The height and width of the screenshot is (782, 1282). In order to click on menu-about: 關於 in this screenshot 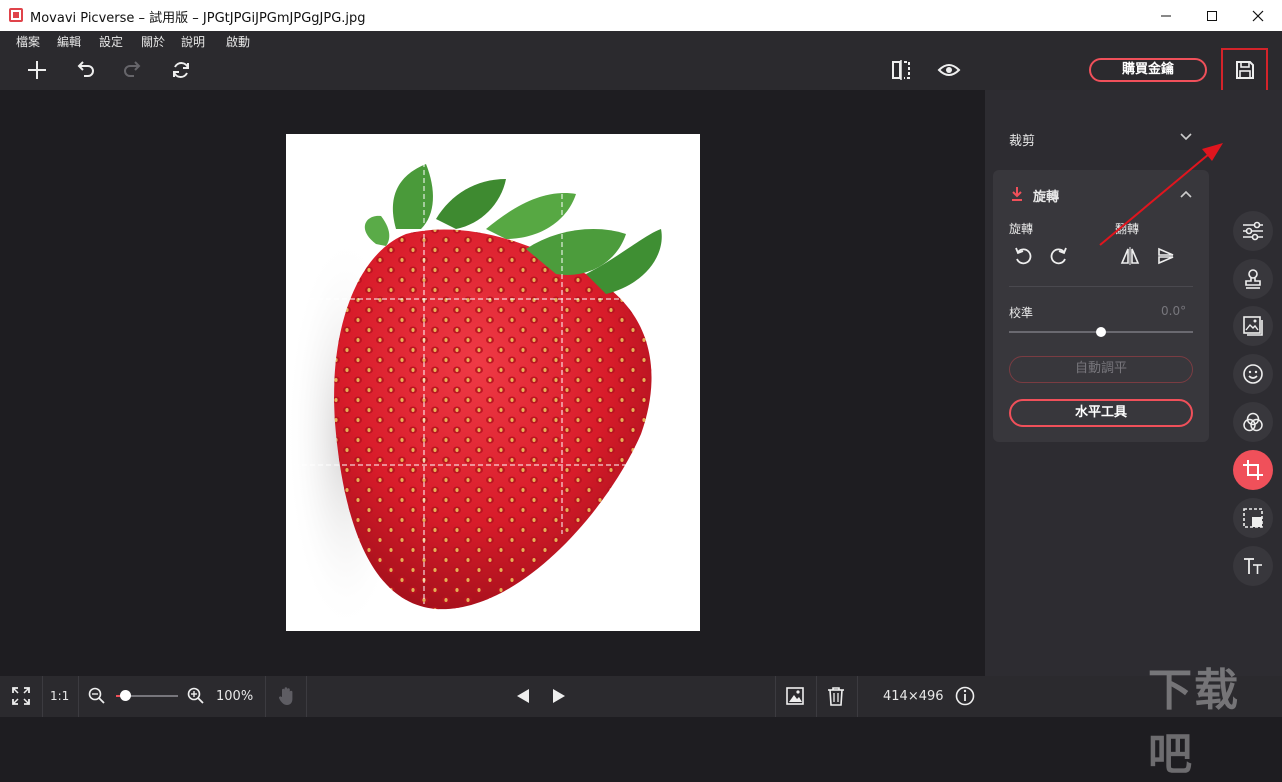, I will do `click(153, 41)`.